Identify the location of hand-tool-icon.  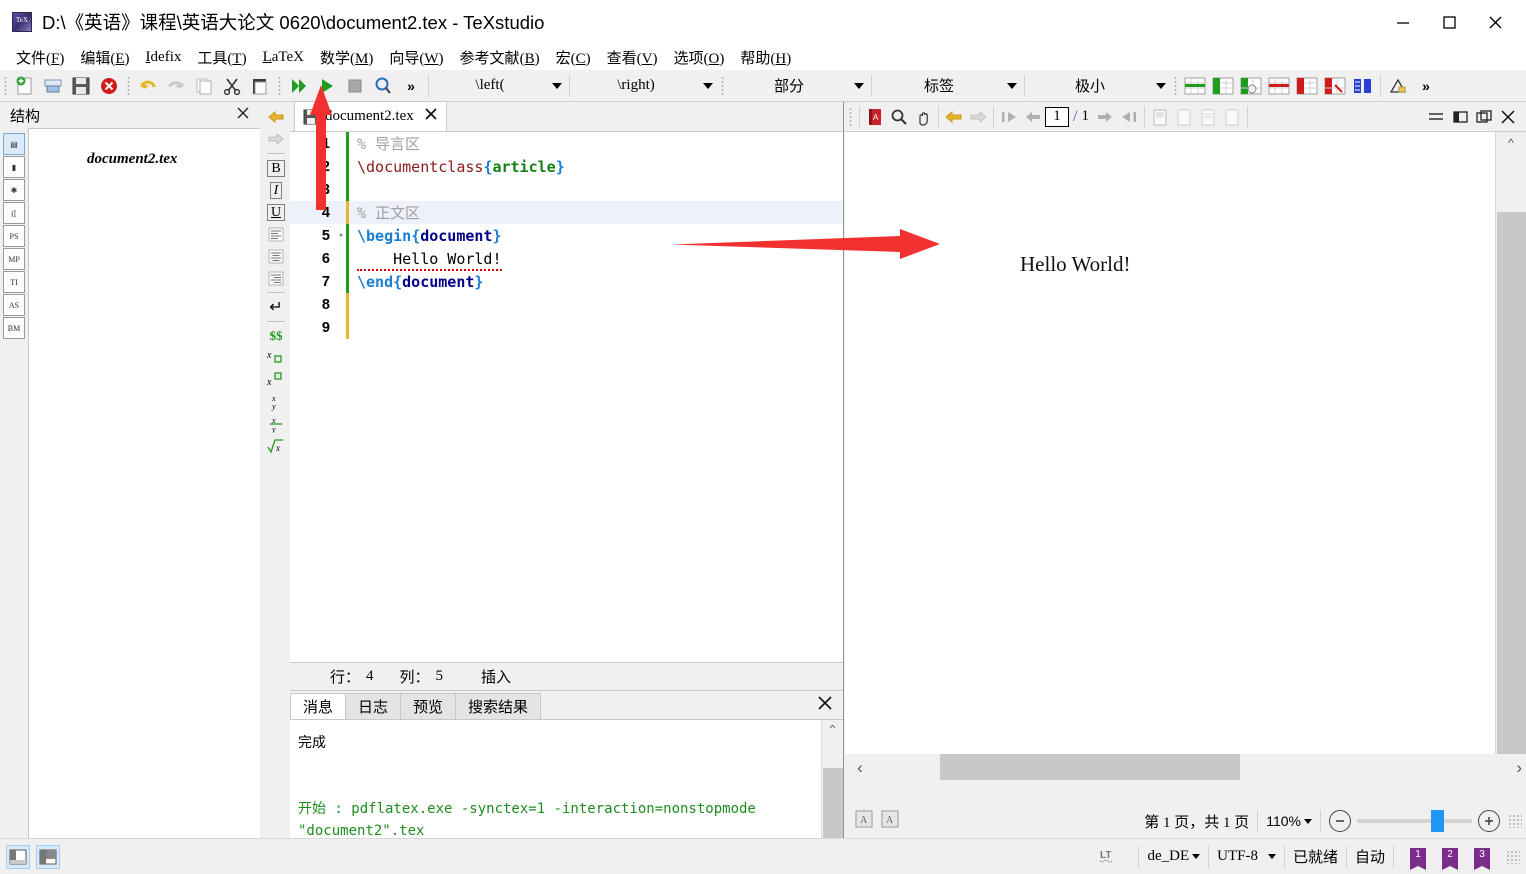
(923, 117).